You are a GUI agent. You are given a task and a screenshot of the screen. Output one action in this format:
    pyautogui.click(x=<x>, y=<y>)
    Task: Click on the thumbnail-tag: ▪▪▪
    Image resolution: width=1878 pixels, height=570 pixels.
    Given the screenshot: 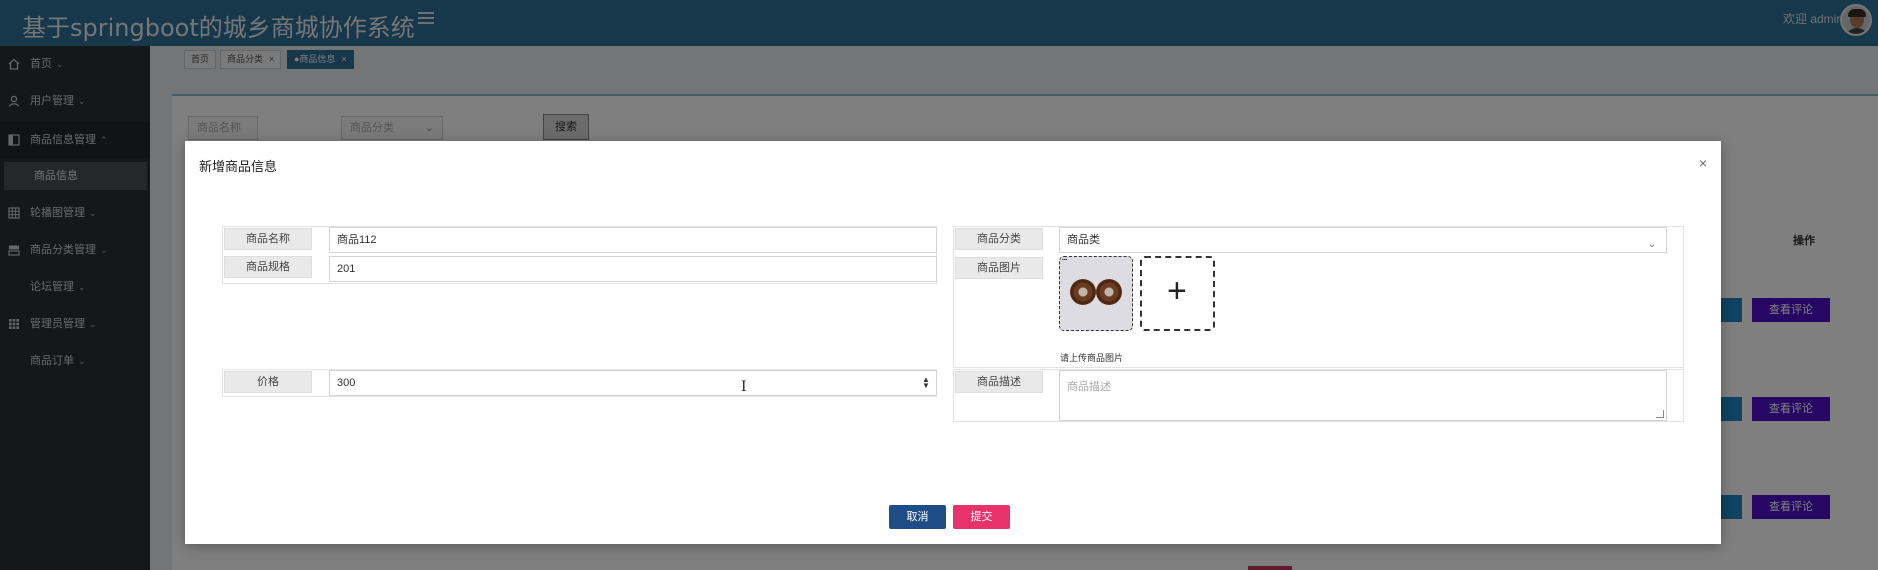 What is the action you would take?
    pyautogui.click(x=1065, y=260)
    